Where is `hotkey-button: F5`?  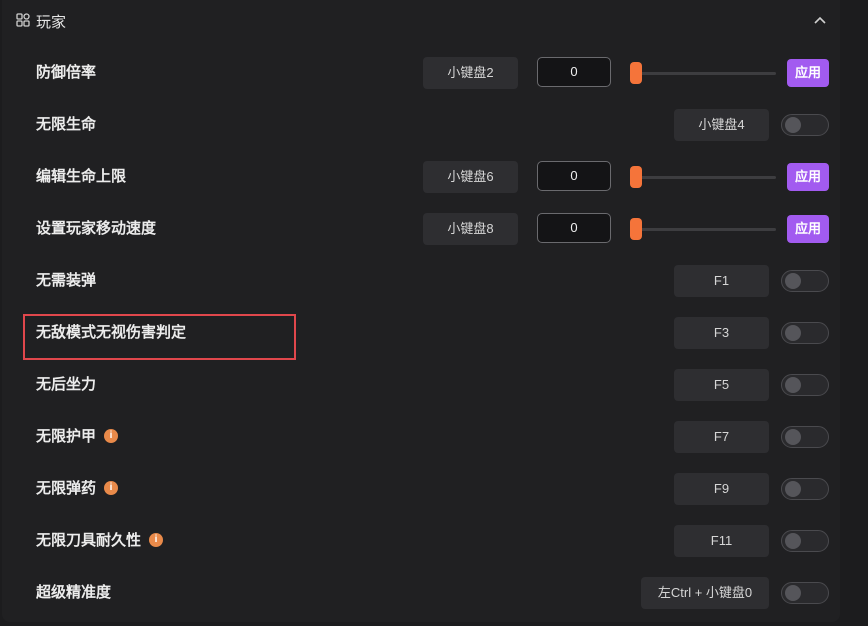 hotkey-button: F5 is located at coordinates (721, 385).